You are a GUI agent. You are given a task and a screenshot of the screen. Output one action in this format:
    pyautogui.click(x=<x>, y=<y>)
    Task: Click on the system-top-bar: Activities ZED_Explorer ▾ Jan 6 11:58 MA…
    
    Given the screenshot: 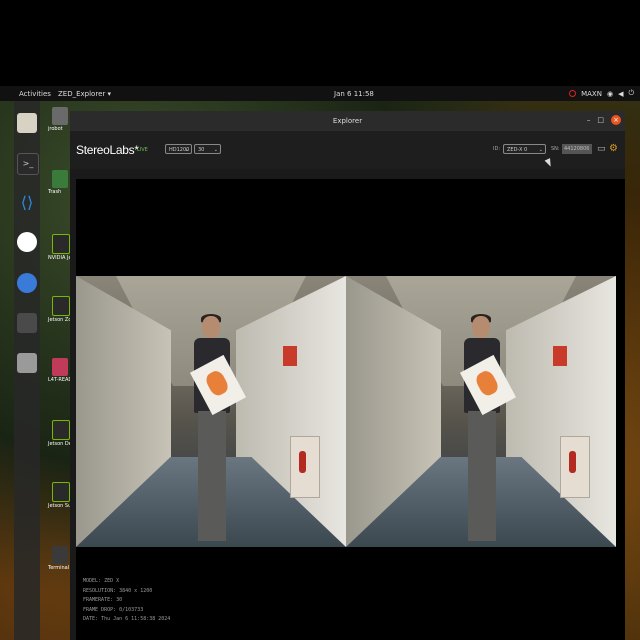 What is the action you would take?
    pyautogui.click(x=320, y=93)
    